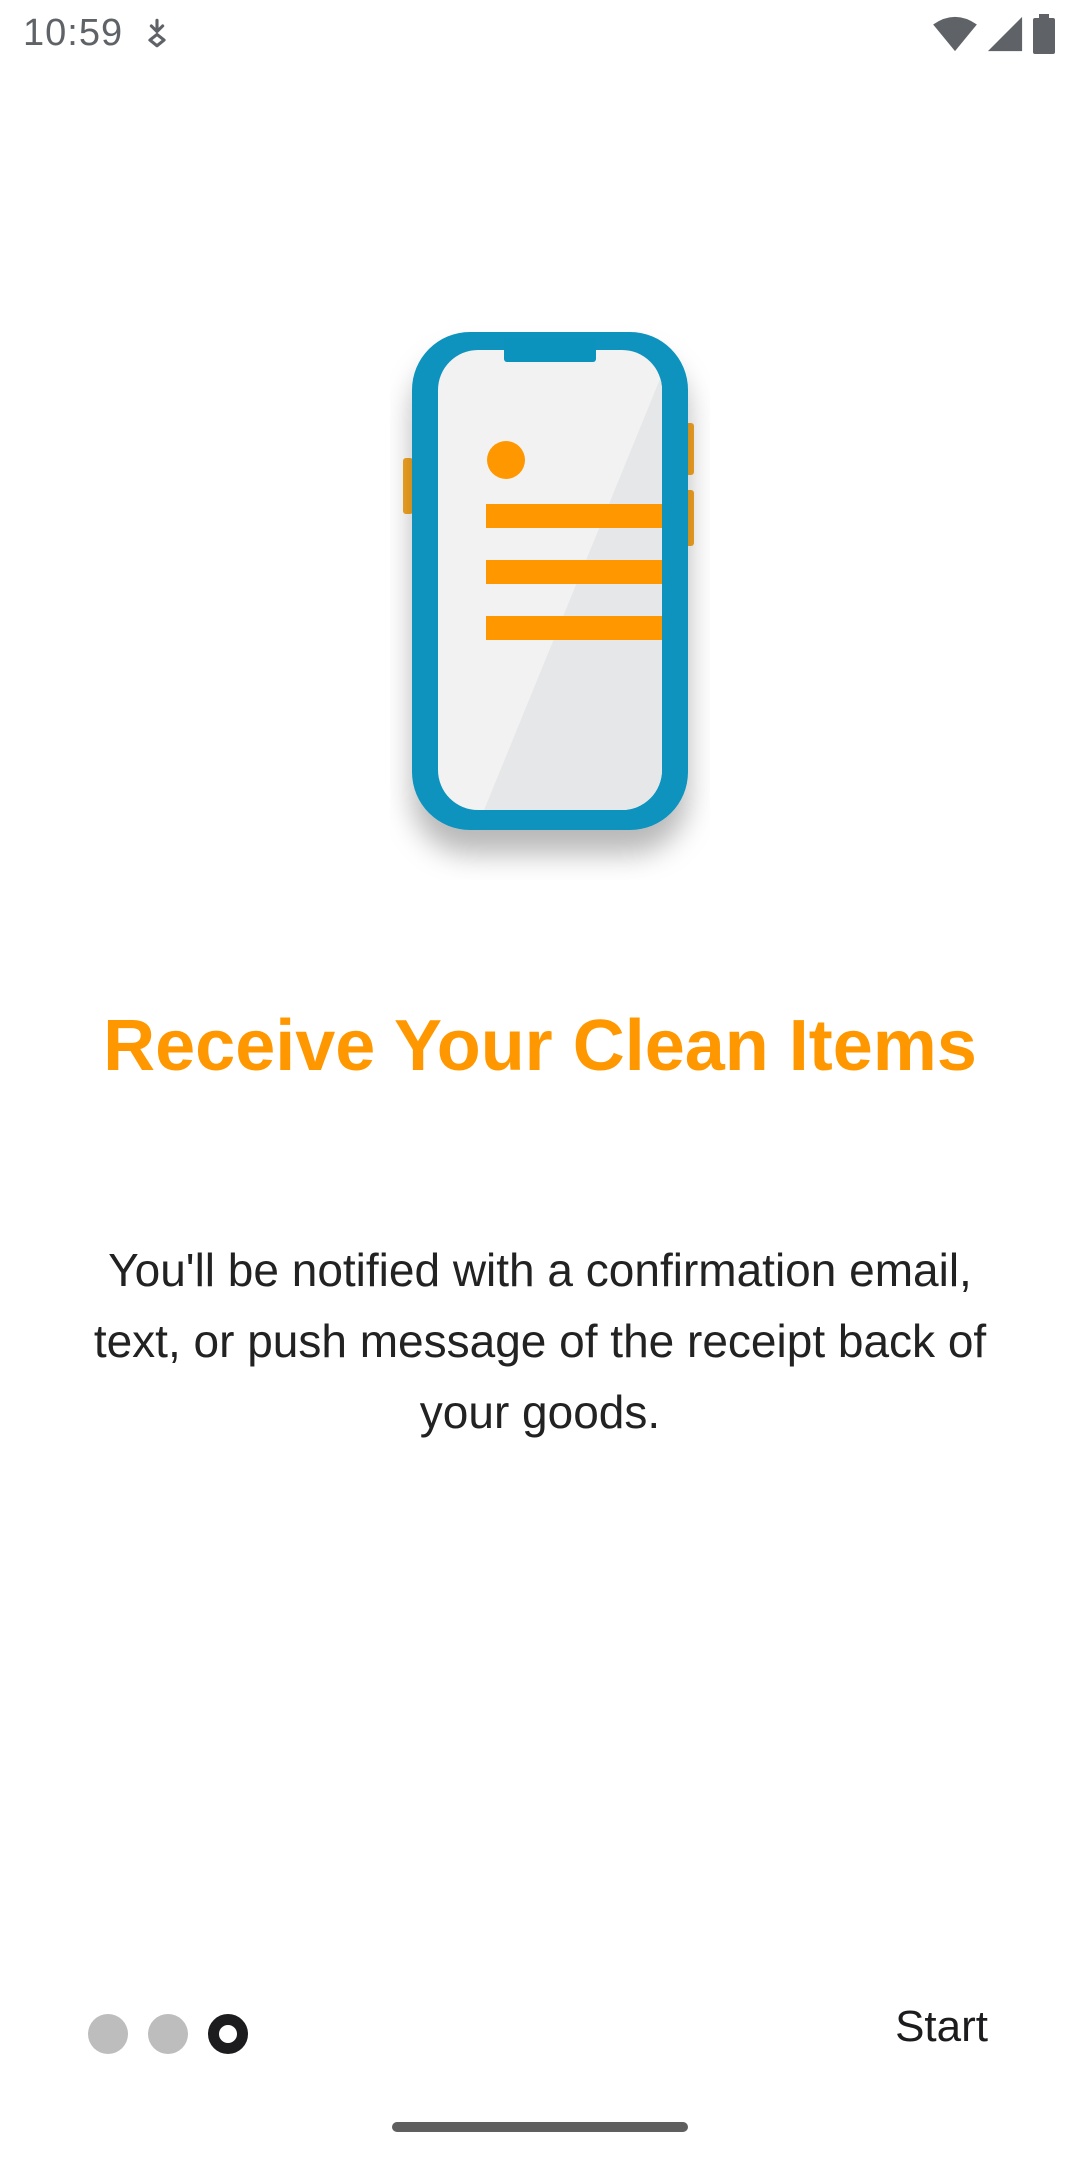 The image size is (1080, 2160). Describe the element at coordinates (540, 35) in the screenshot. I see `status-bar: 10:59` at that location.